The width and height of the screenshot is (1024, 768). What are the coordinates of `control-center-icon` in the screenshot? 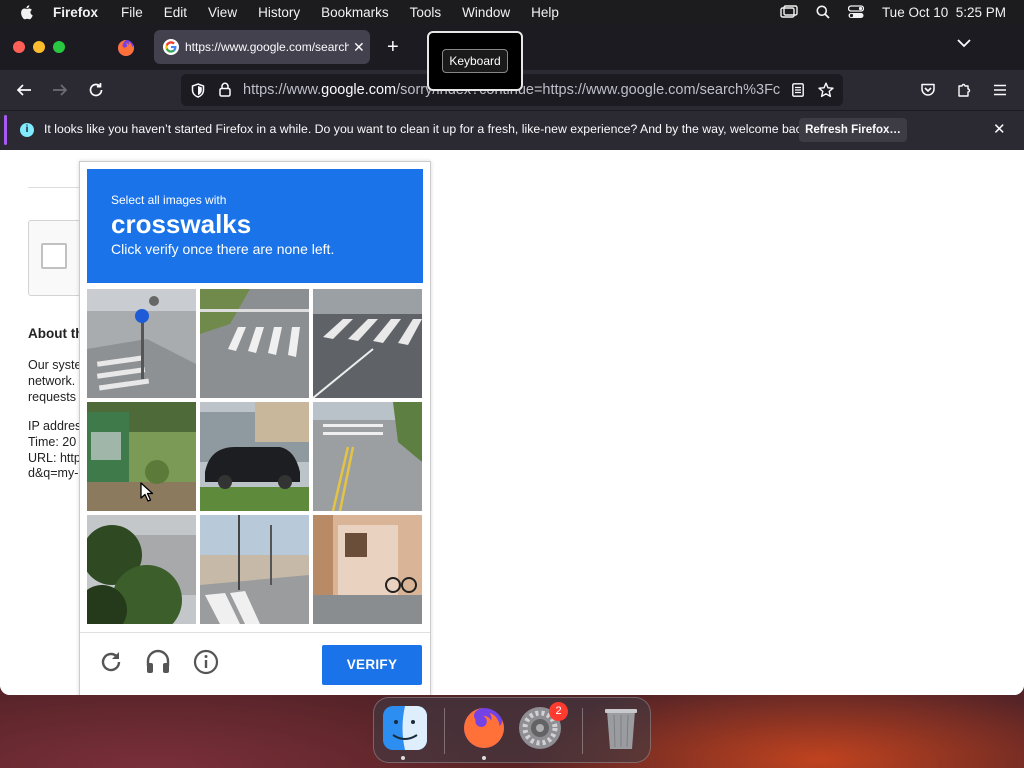 It's located at (855, 12).